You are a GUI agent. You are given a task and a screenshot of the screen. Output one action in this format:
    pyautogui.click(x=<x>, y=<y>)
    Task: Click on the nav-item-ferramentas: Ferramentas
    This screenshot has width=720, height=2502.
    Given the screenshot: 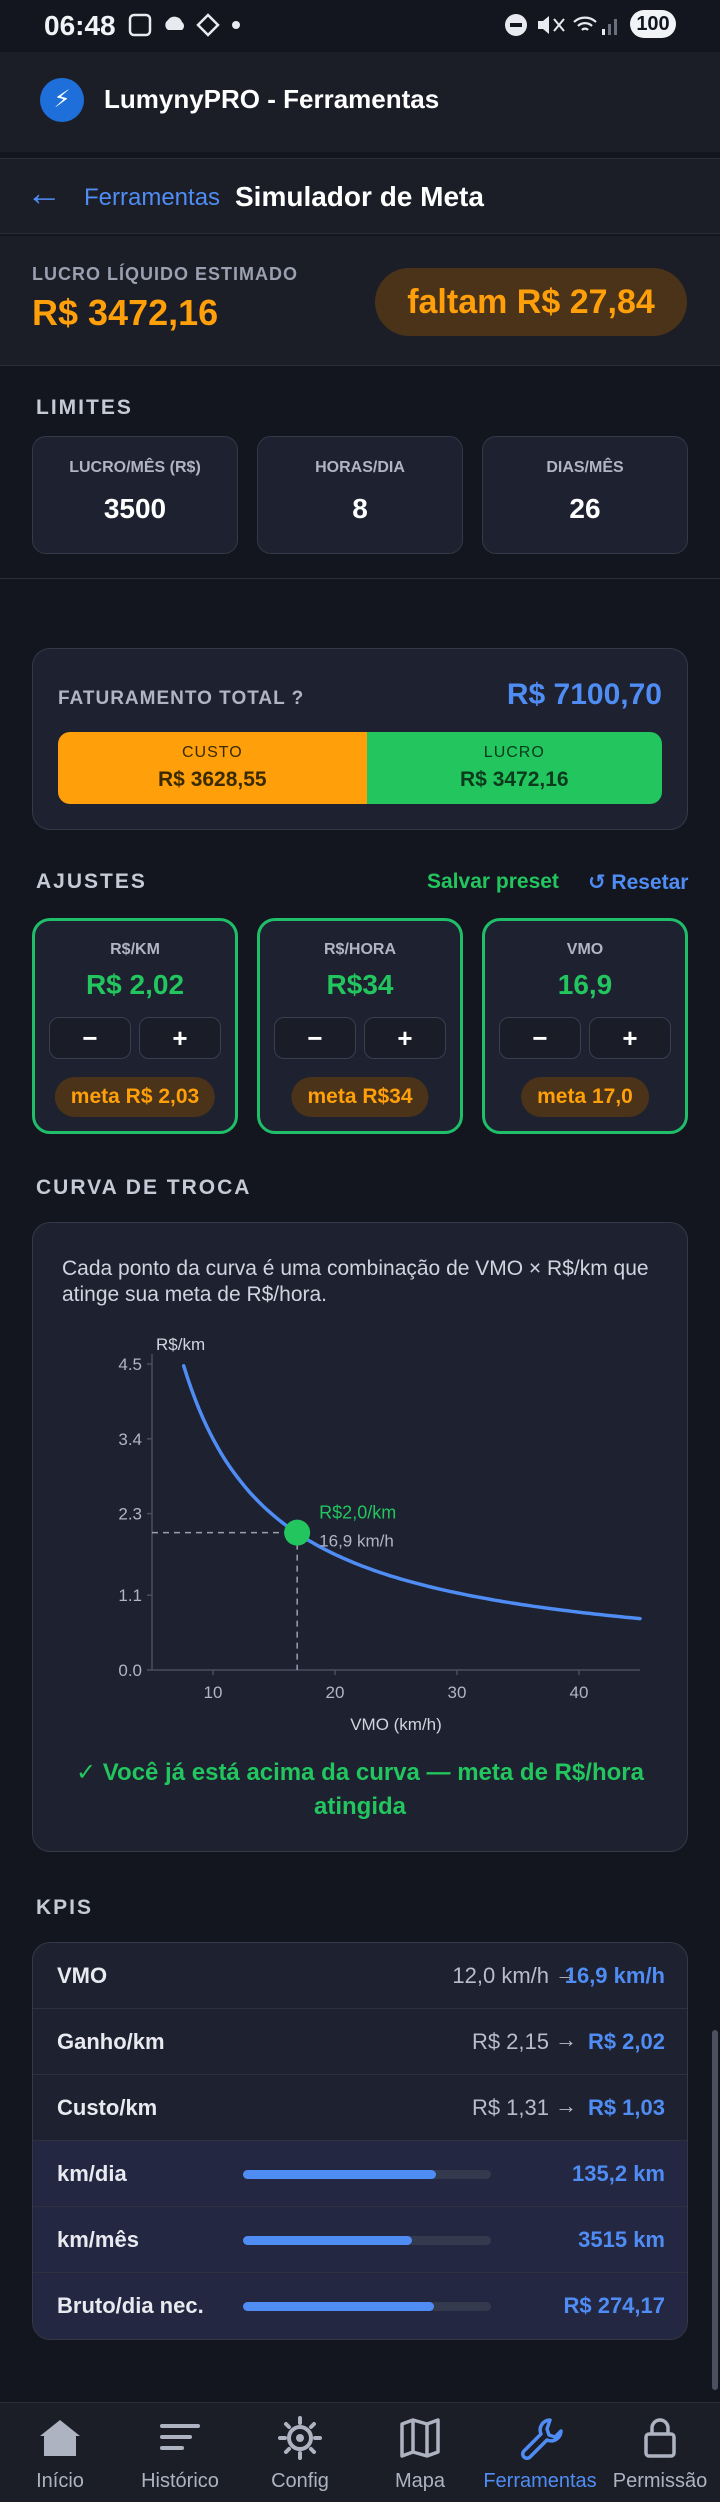 What is the action you would take?
    pyautogui.click(x=540, y=2454)
    